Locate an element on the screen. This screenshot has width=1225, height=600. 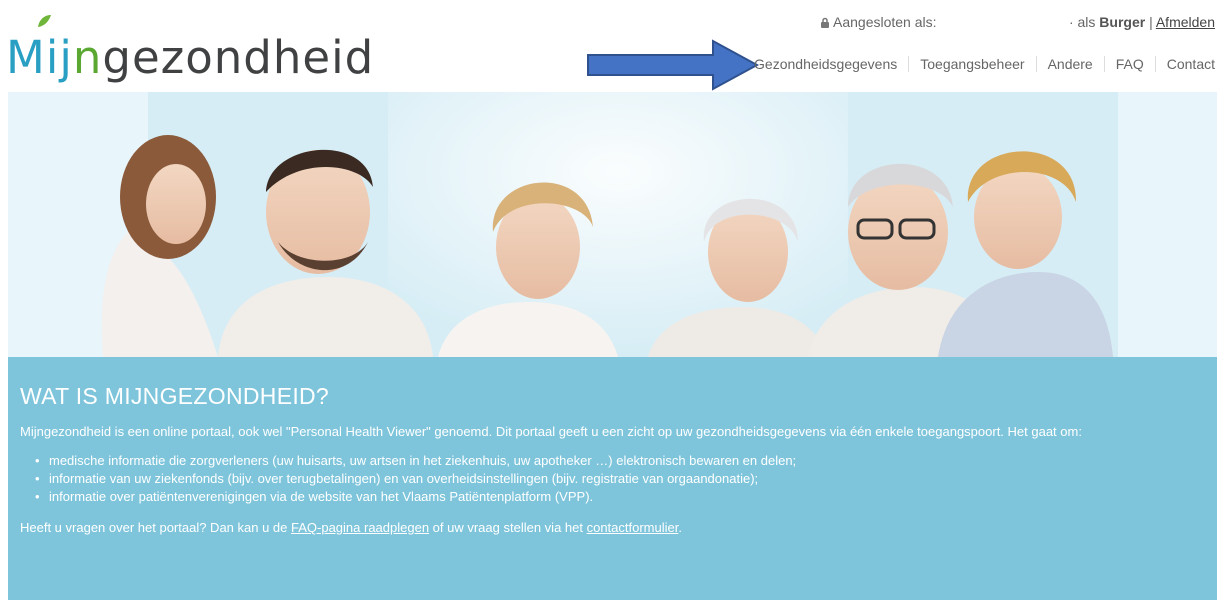
question-text-2: of uw vraag stellen via het is located at coordinates (508, 527).